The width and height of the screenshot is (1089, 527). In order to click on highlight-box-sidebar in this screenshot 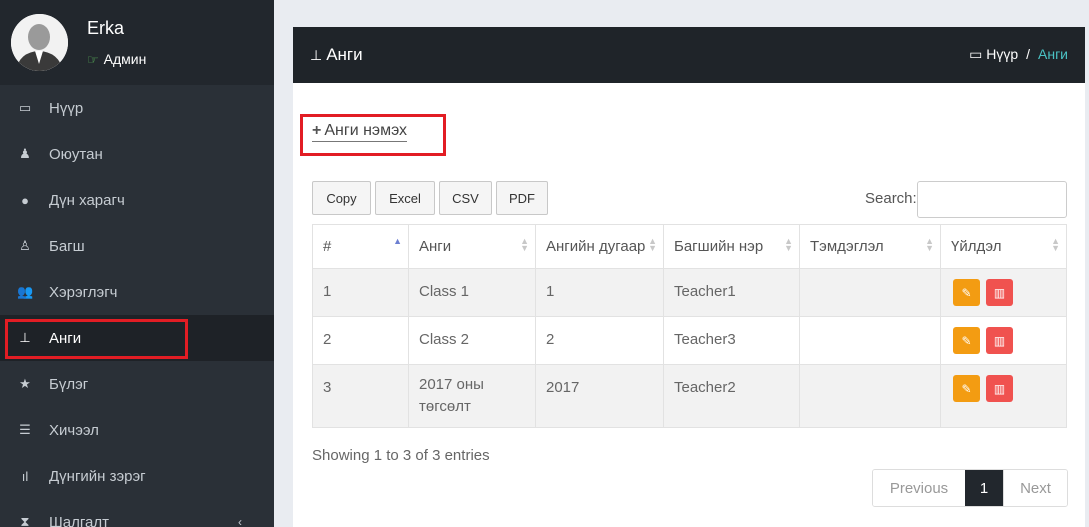, I will do `click(96, 339)`.